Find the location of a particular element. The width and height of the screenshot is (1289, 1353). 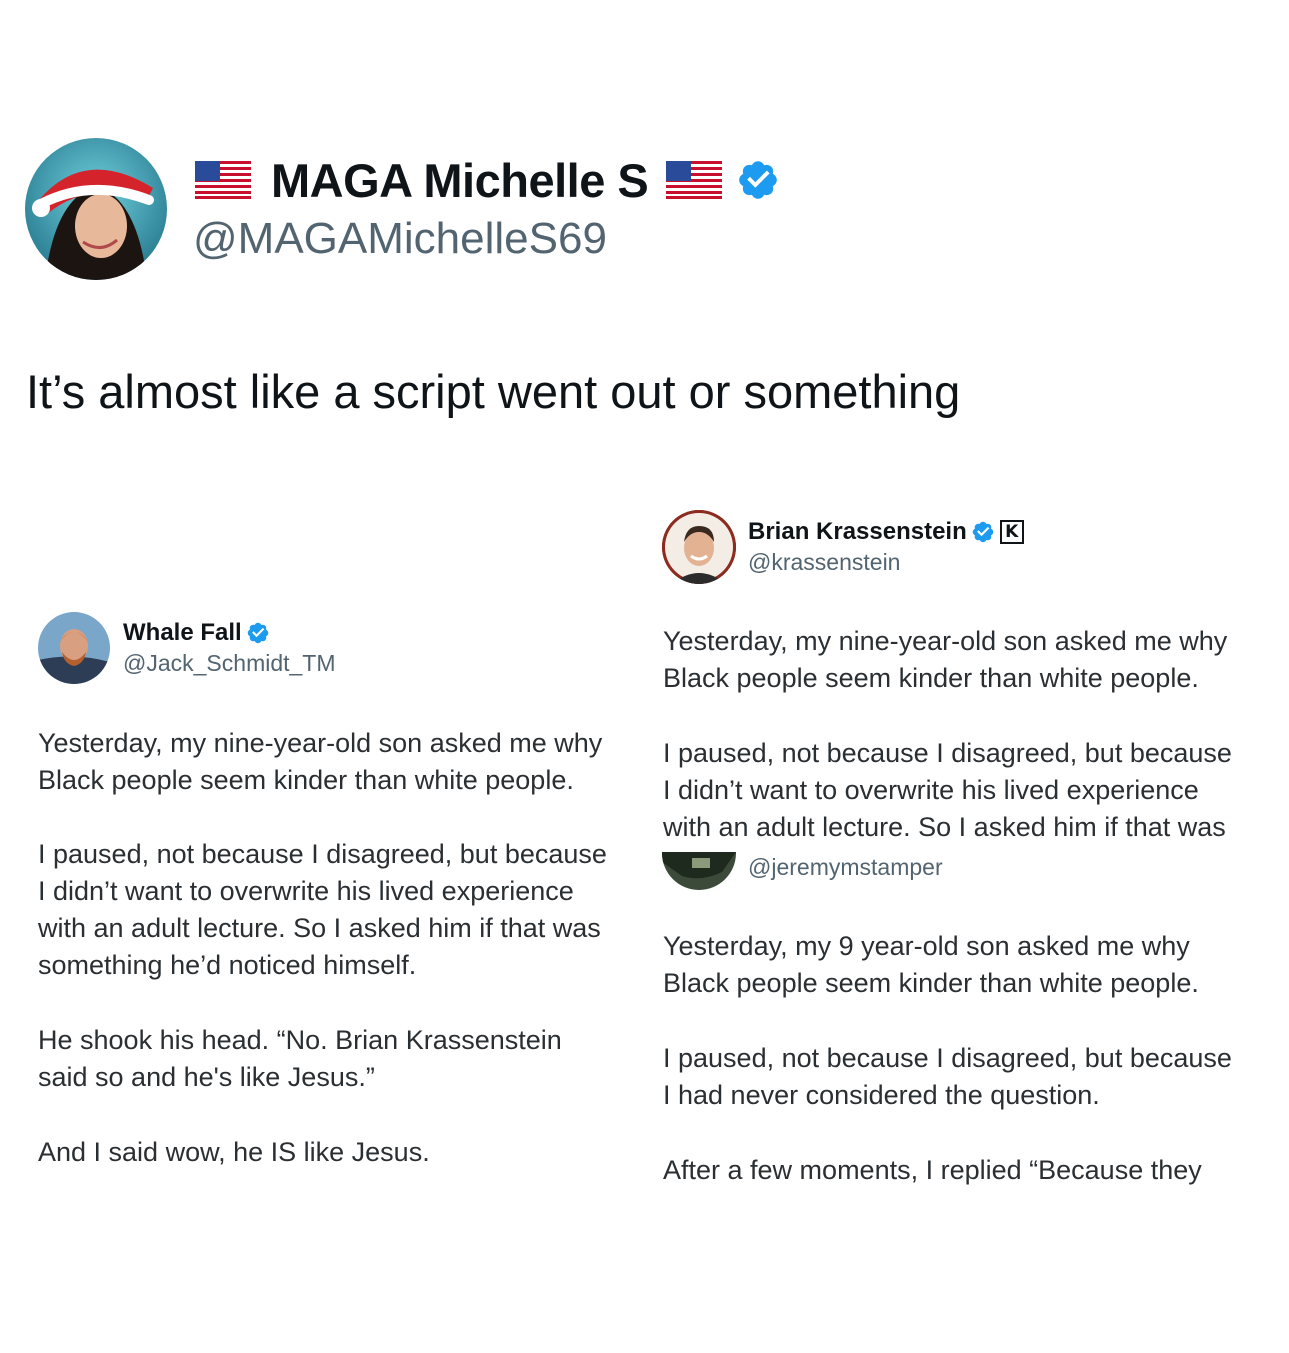

whale-fall-name: Whale Fall is located at coordinates (182, 633).